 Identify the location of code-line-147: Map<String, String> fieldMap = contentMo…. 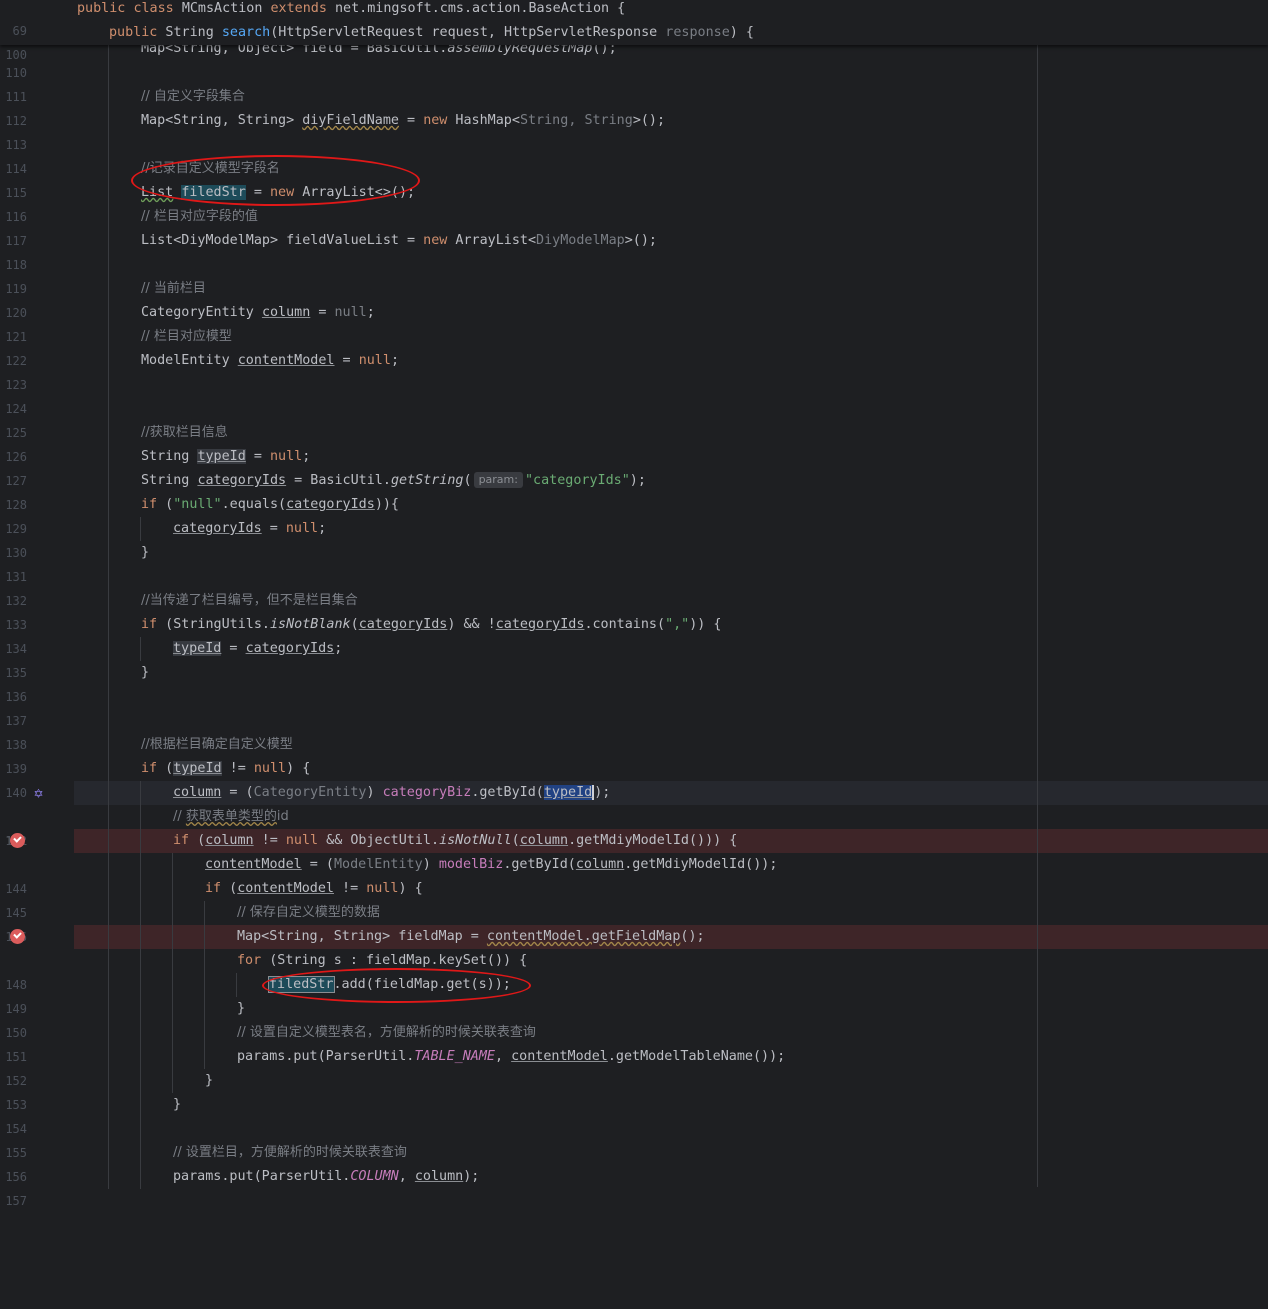
(634, 937).